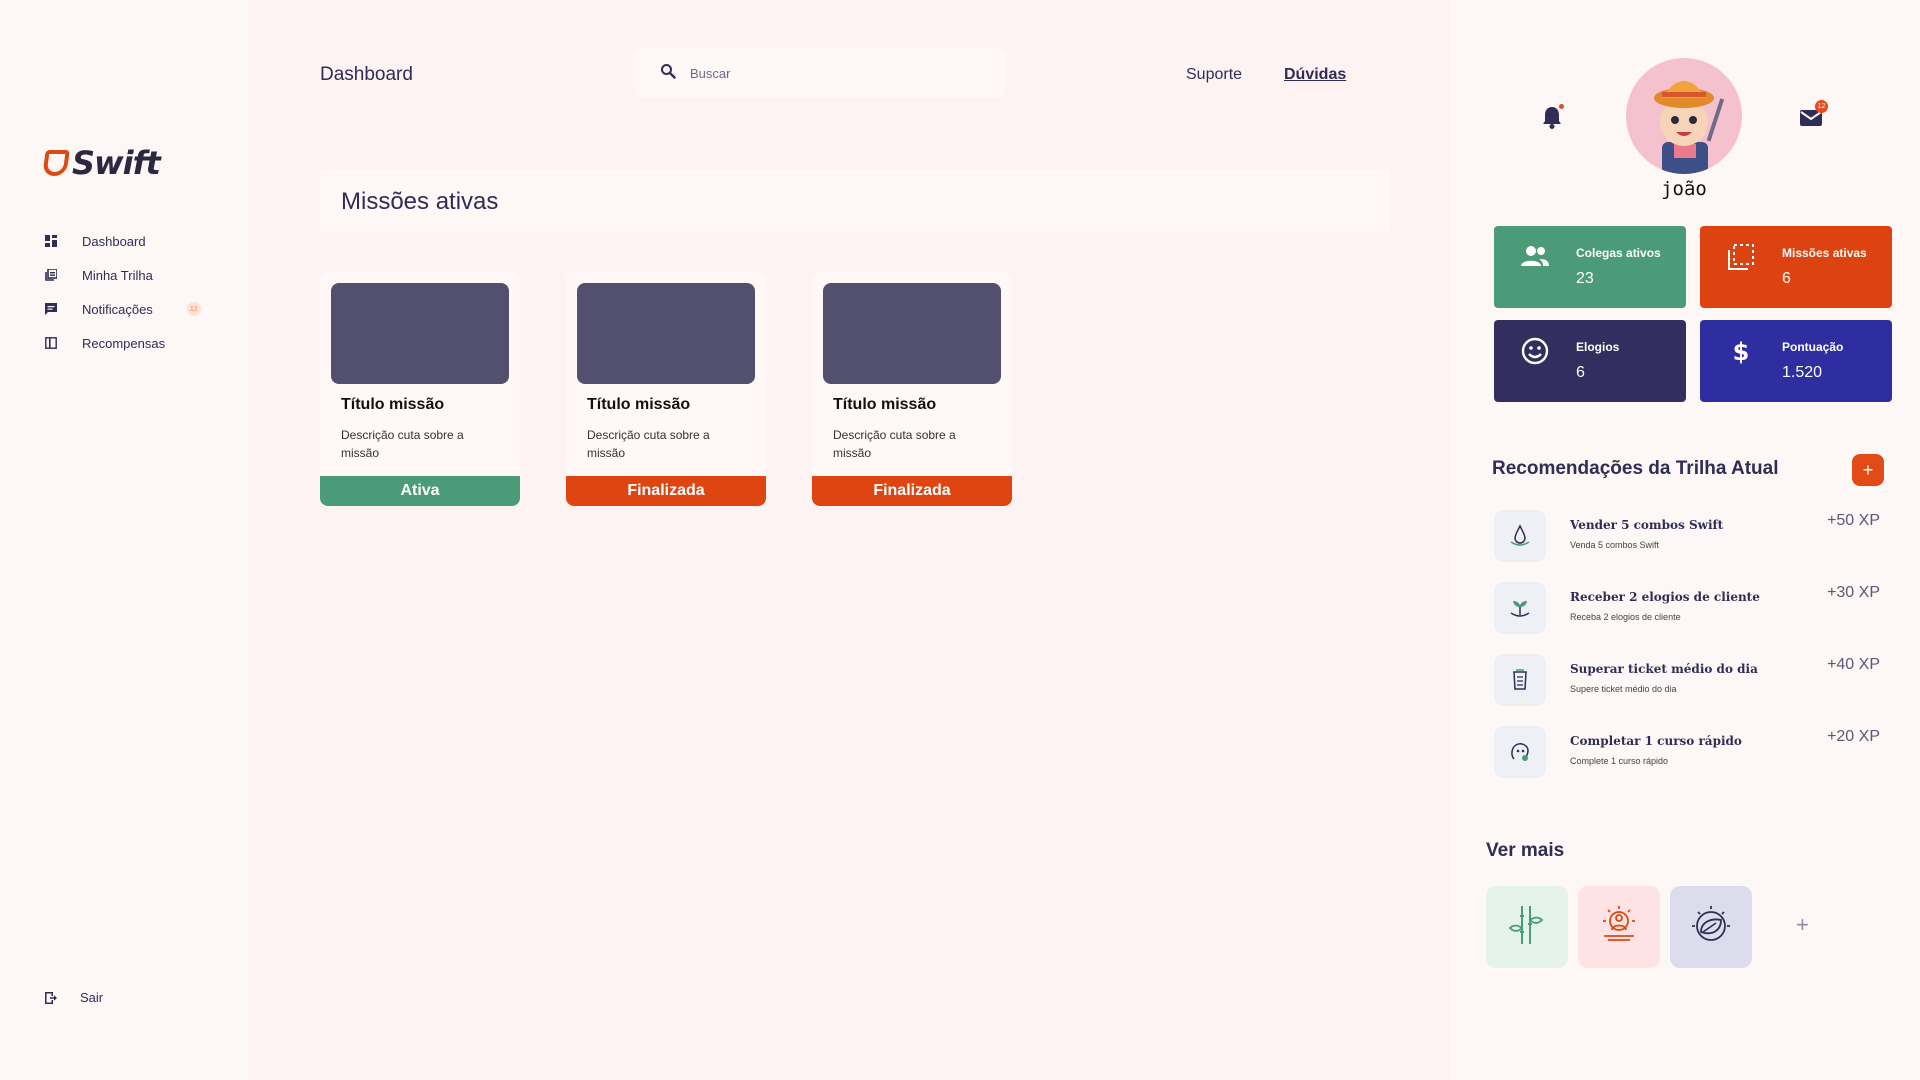  I want to click on building-icon, so click(1520, 680).